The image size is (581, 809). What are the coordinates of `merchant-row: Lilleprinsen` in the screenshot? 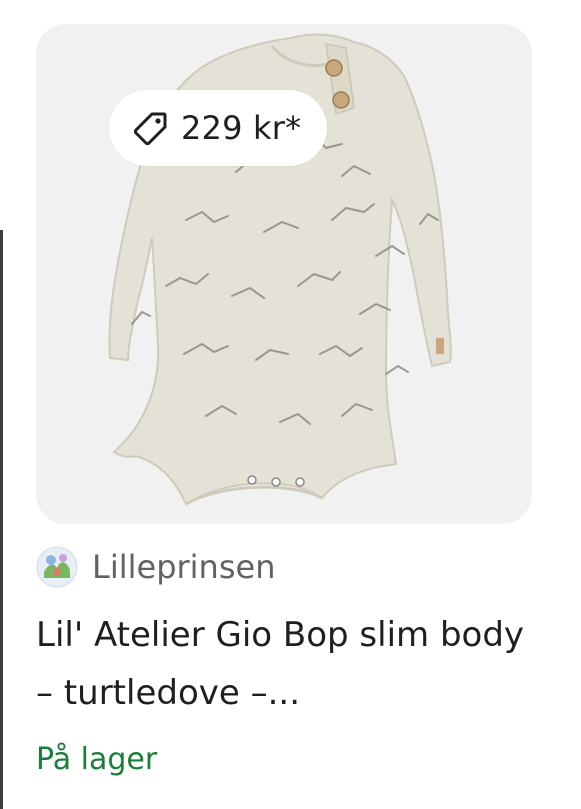 It's located at (155, 567).